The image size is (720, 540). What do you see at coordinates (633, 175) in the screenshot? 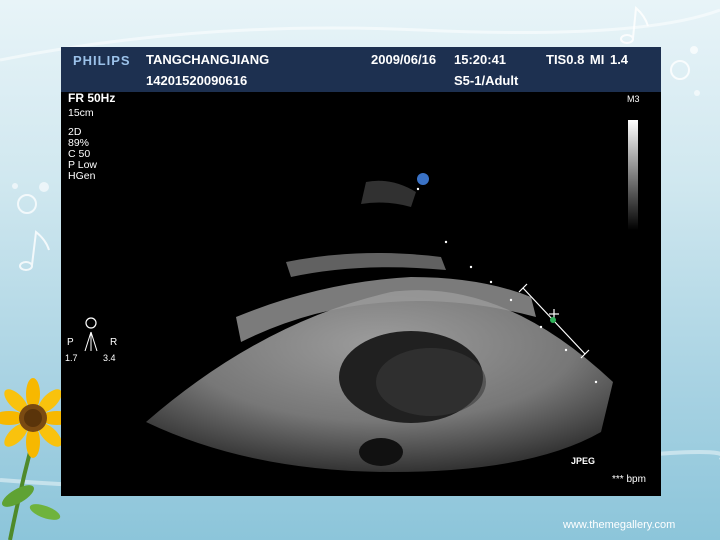
I see `grayscale-bar` at bounding box center [633, 175].